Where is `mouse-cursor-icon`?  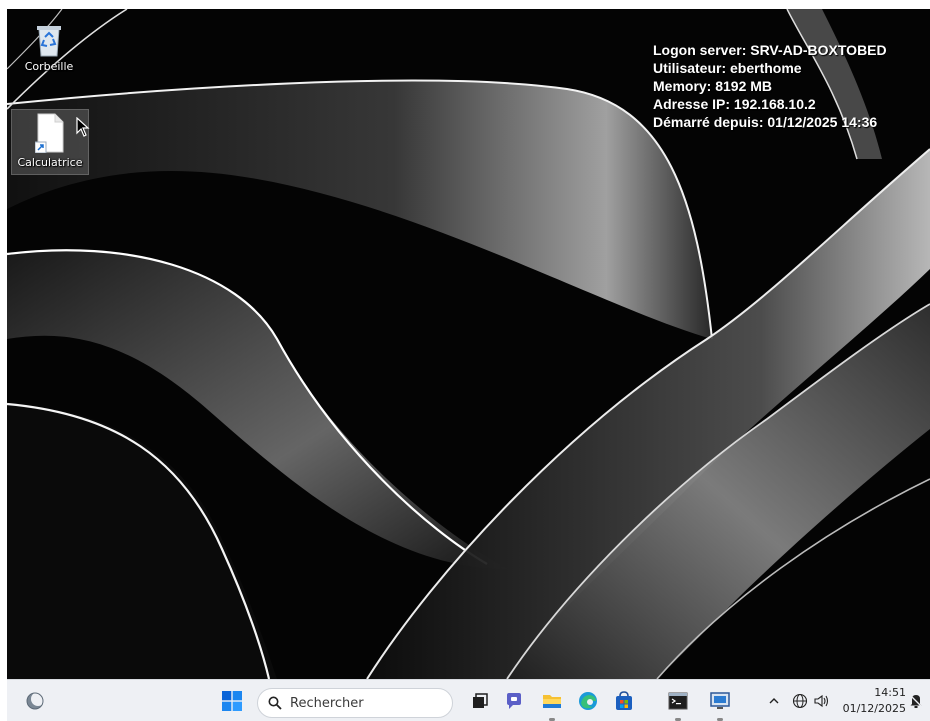 mouse-cursor-icon is located at coordinates (83, 127).